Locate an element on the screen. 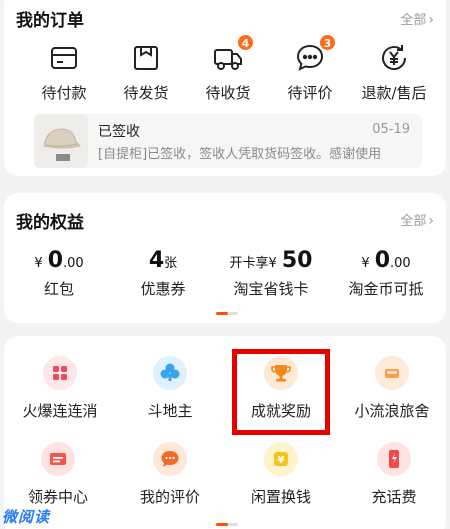 Image resolution: width=450 pixels, height=529 pixels. product-thumbnail is located at coordinates (61, 141).